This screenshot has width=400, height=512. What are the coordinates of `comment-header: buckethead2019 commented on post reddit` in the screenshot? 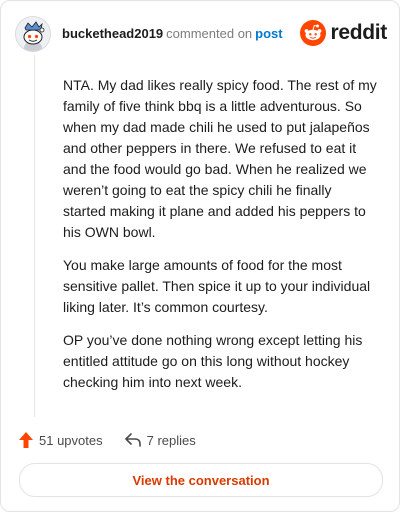 It's located at (201, 33).